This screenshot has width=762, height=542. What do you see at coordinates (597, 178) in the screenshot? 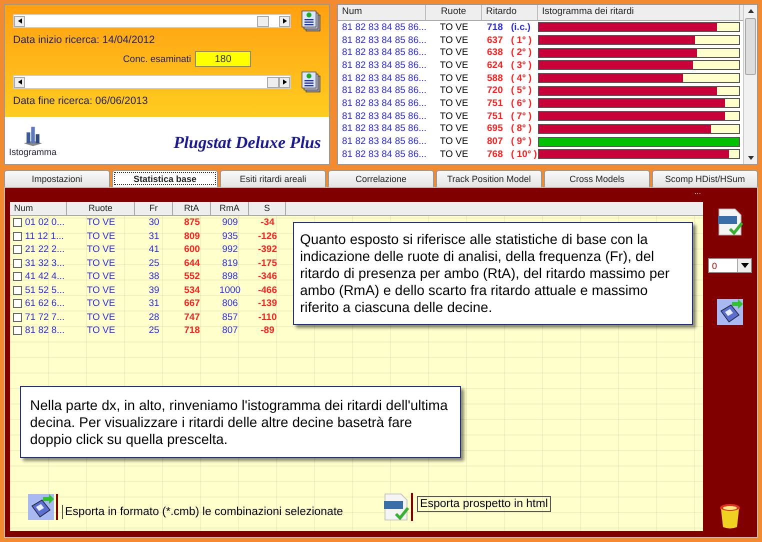
I see `tab: Cross Models` at bounding box center [597, 178].